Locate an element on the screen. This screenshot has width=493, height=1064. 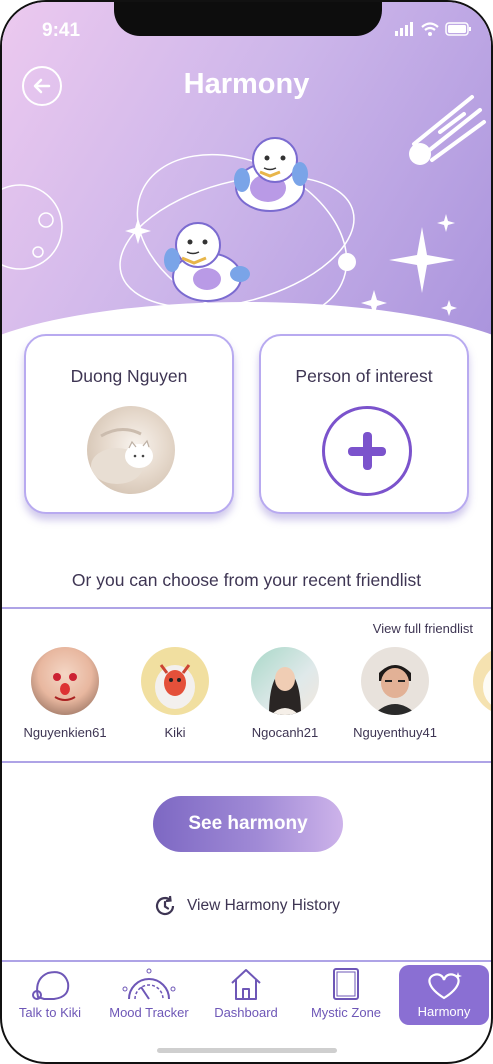
tab-label: Mood Tracker is located at coordinates (149, 1012).